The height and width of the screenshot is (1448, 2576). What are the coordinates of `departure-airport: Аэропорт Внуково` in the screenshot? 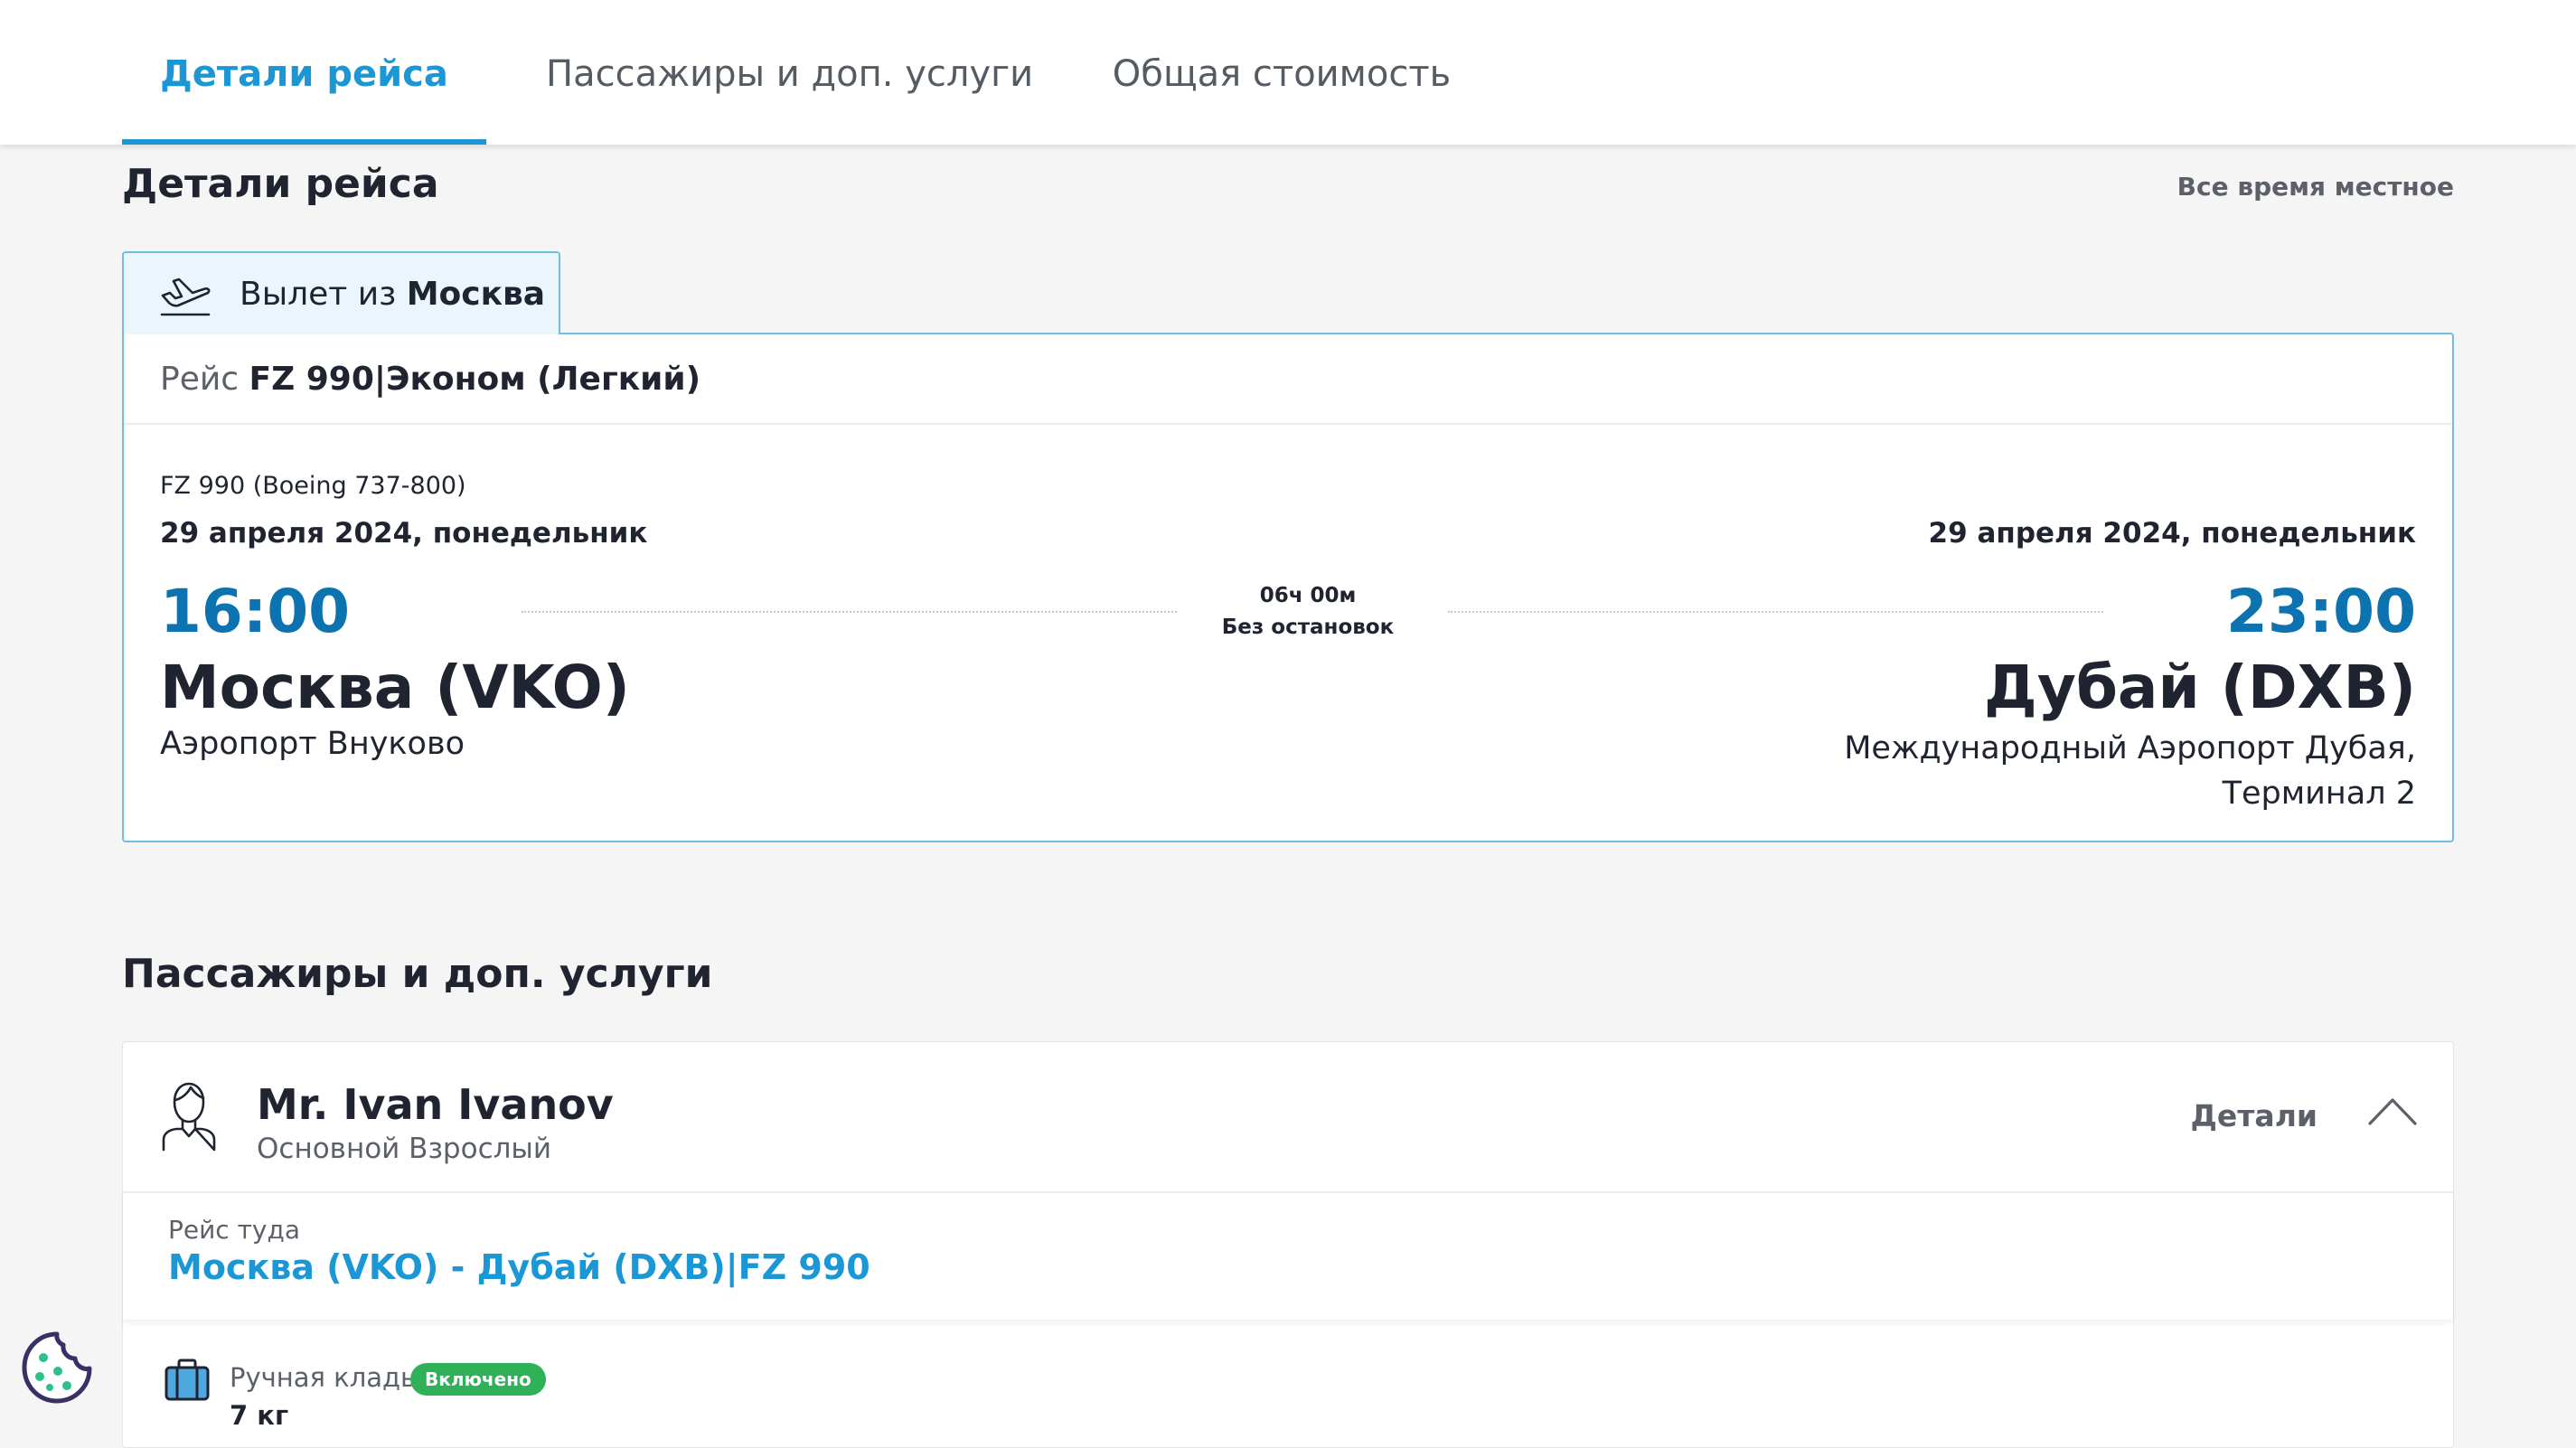 It's located at (312, 744).